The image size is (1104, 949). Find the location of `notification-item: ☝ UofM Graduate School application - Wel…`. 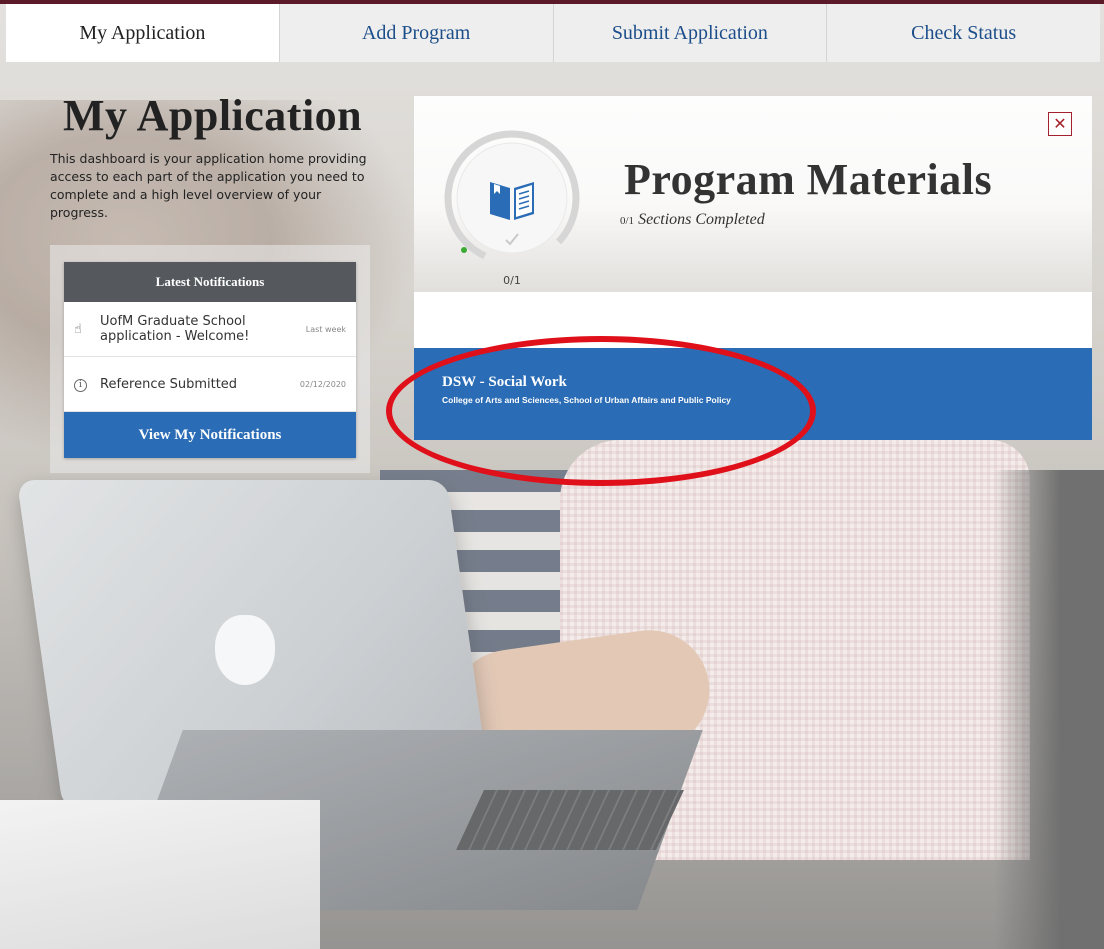

notification-item: ☝ UofM Graduate School application - Wel… is located at coordinates (210, 329).